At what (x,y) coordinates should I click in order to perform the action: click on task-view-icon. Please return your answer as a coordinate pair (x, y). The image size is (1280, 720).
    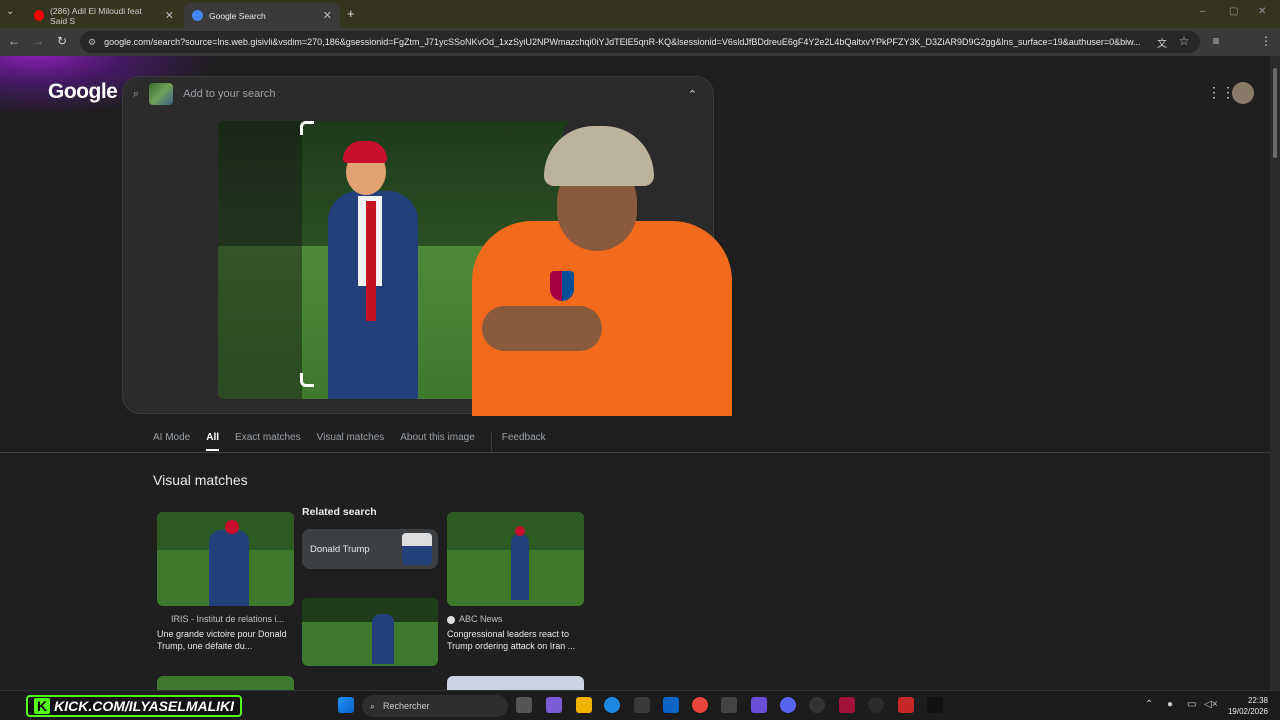
    Looking at the image, I should click on (524, 705).